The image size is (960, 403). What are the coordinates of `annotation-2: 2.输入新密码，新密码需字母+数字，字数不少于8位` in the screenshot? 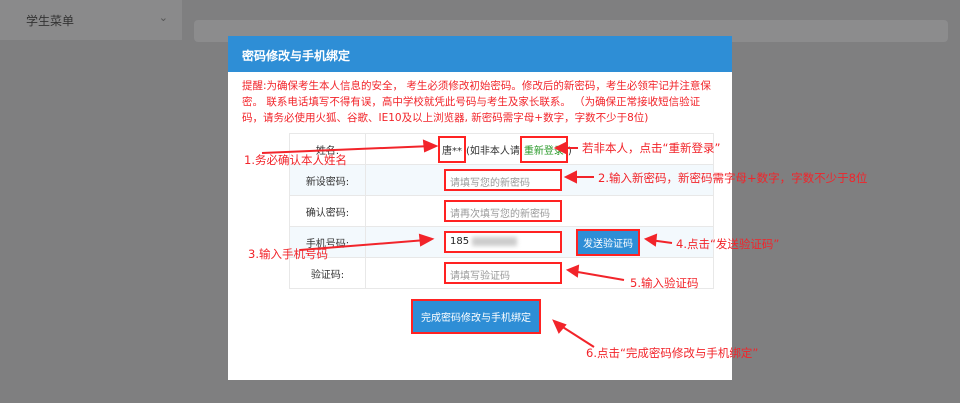 It's located at (733, 178).